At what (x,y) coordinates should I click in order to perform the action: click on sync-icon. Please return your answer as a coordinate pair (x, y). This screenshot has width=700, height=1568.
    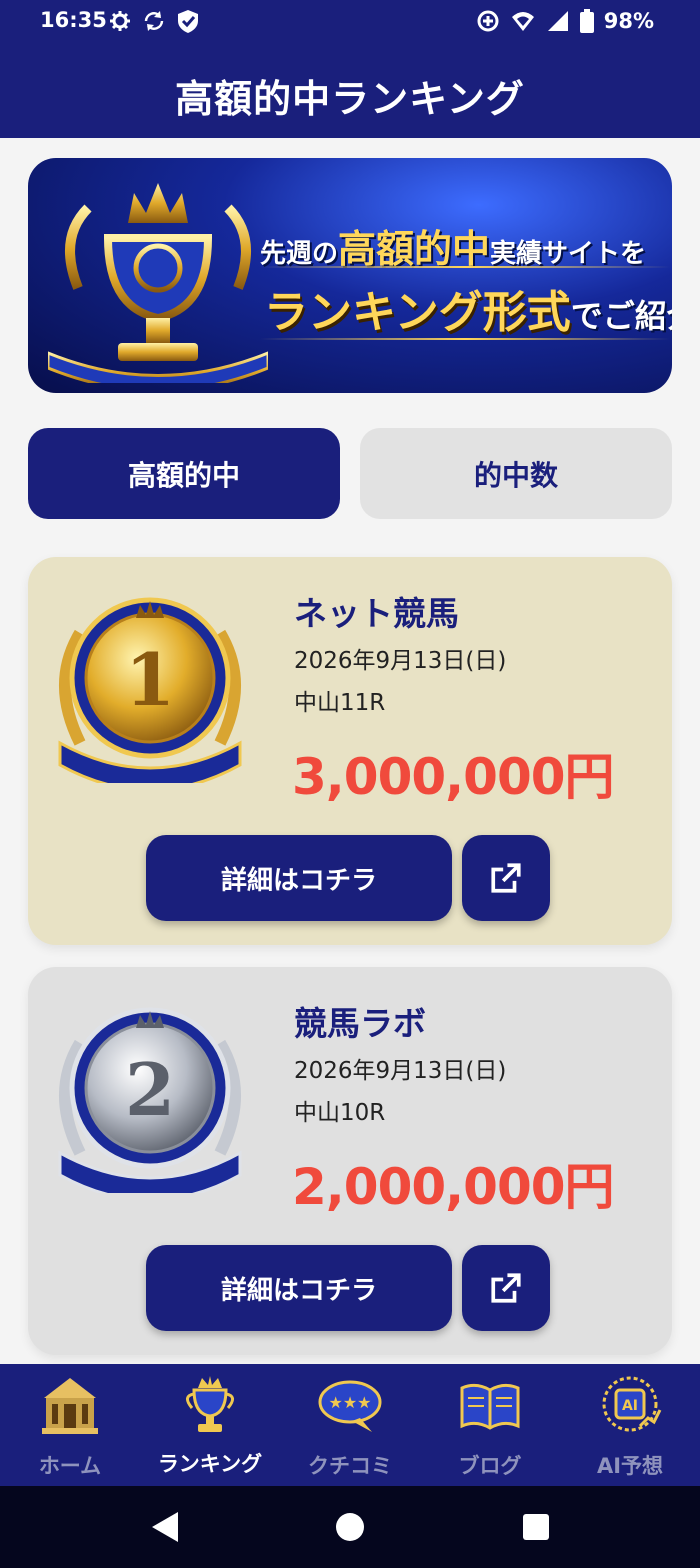
    Looking at the image, I should click on (154, 21).